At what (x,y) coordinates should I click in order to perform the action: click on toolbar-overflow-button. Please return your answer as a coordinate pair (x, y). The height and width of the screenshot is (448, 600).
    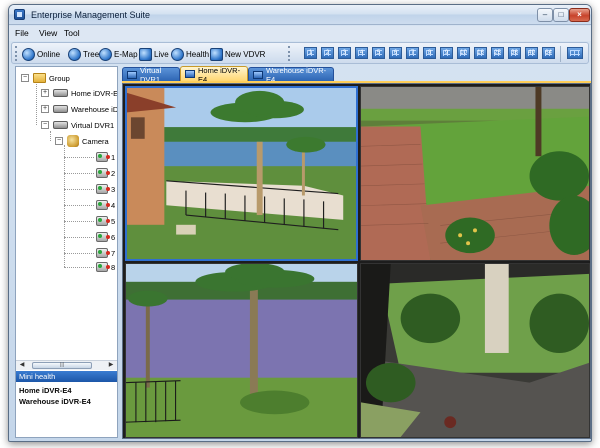
    Looking at the image, I should click on (575, 53).